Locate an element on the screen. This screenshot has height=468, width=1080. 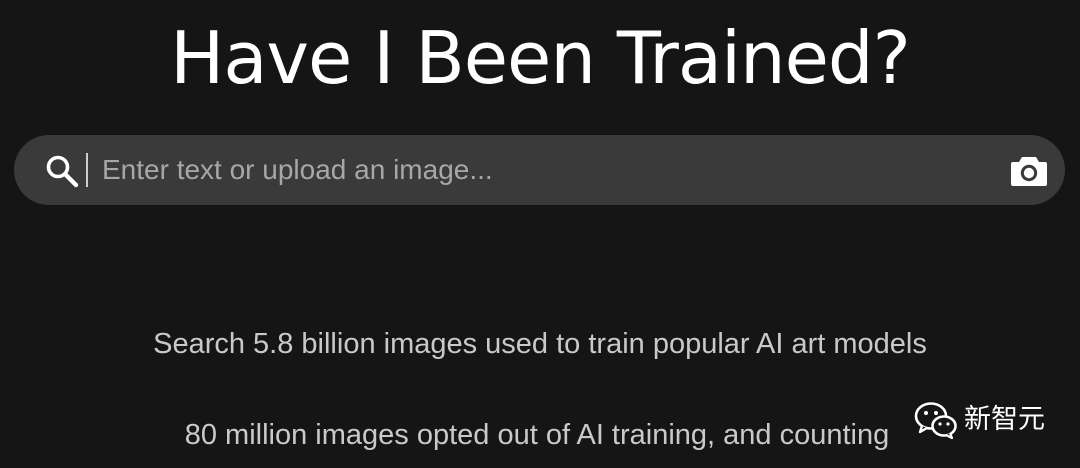
search-bar is located at coordinates (539, 170).